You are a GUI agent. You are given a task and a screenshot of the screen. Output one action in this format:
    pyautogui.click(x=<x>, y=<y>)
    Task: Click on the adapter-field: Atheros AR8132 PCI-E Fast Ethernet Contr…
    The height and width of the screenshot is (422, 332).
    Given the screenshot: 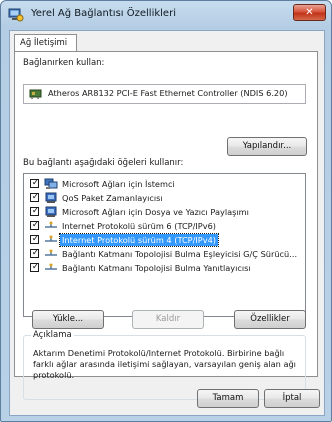 What is the action you would take?
    pyautogui.click(x=164, y=94)
    